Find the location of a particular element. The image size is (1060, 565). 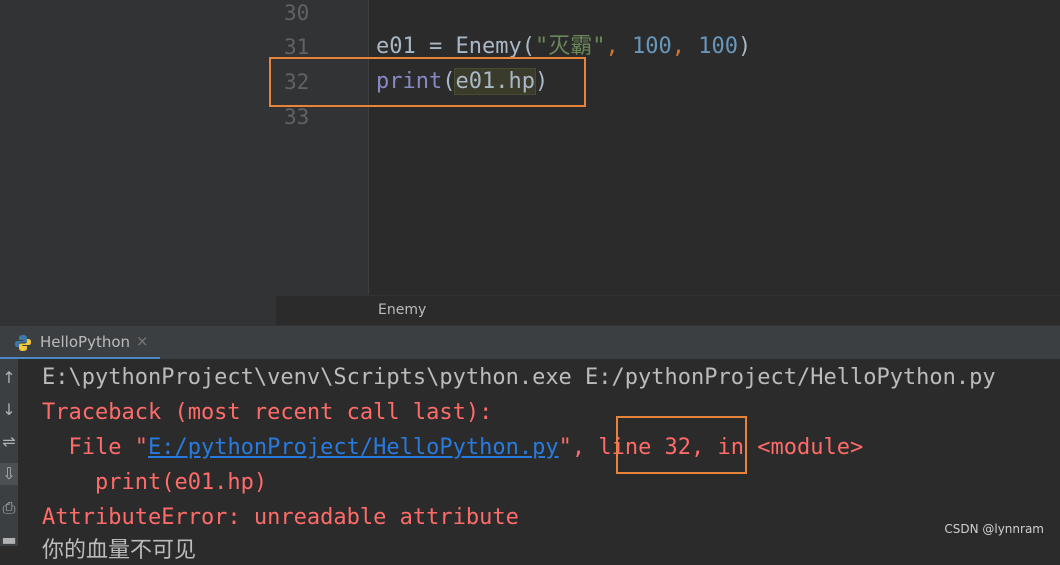

console-toolbar: ↑ ↓ ⇌ ⇩ ⎙ ▬ is located at coordinates (9, 454).